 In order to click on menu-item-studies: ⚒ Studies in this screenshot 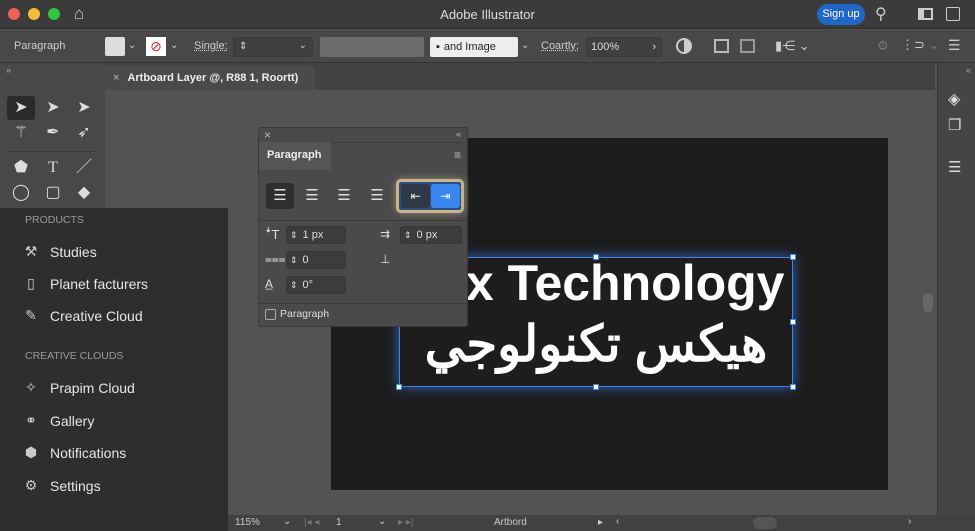, I will do `click(59, 251)`.